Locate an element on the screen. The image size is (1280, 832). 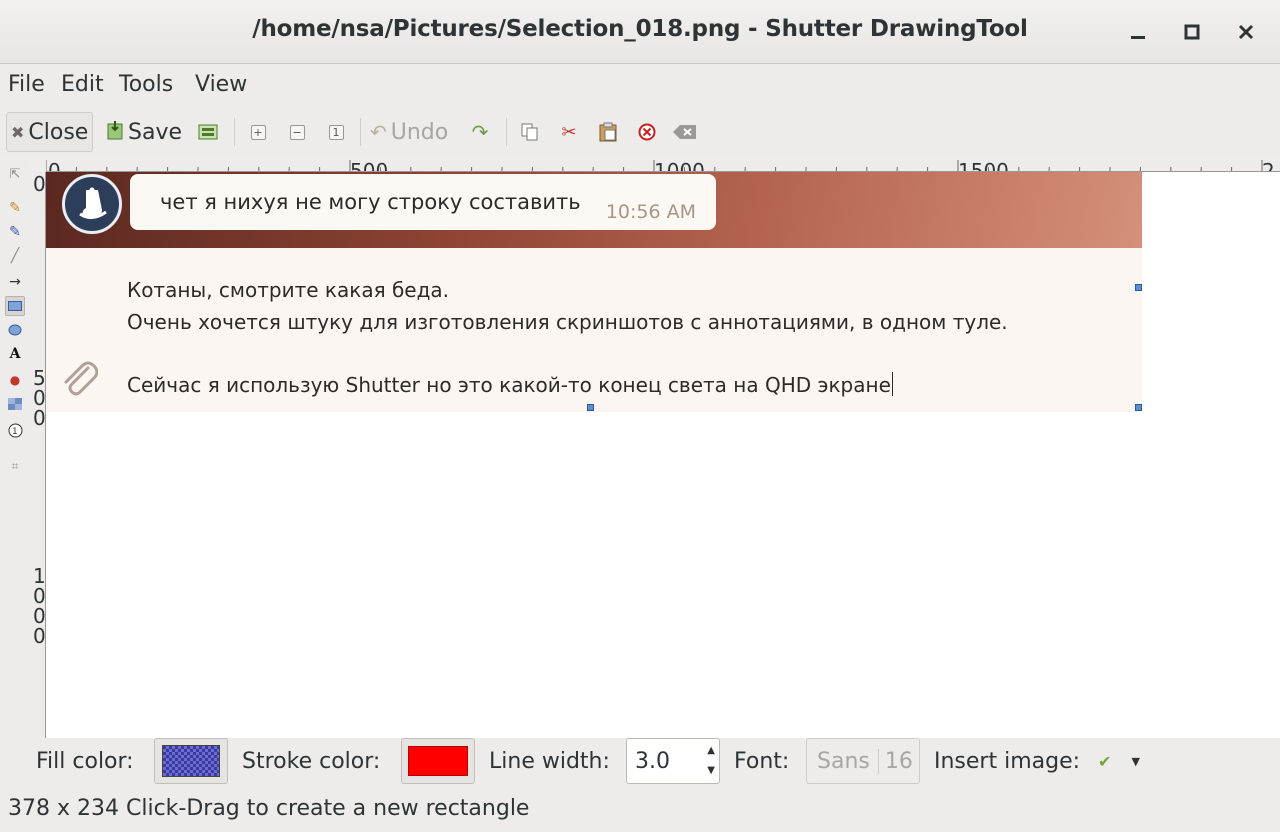
close-button: ✖ Close is located at coordinates (50, 132).